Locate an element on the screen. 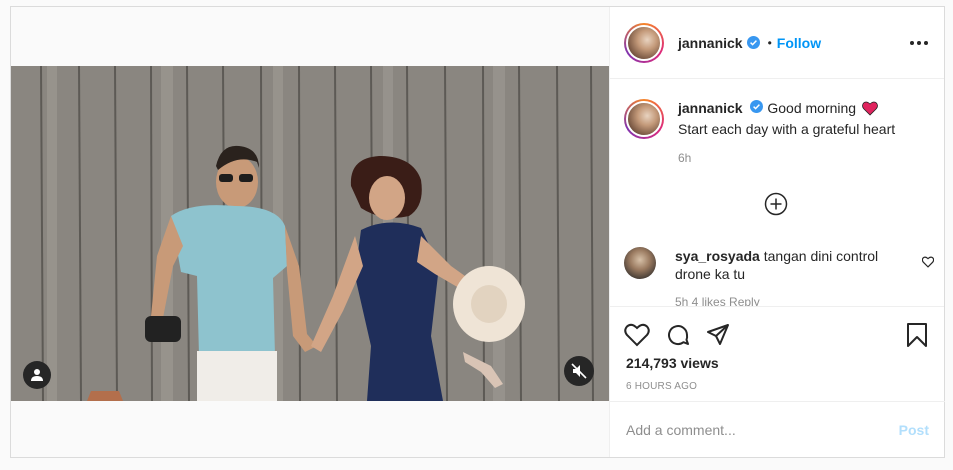 The width and height of the screenshot is (953, 470). action-bar is located at coordinates (777, 335).